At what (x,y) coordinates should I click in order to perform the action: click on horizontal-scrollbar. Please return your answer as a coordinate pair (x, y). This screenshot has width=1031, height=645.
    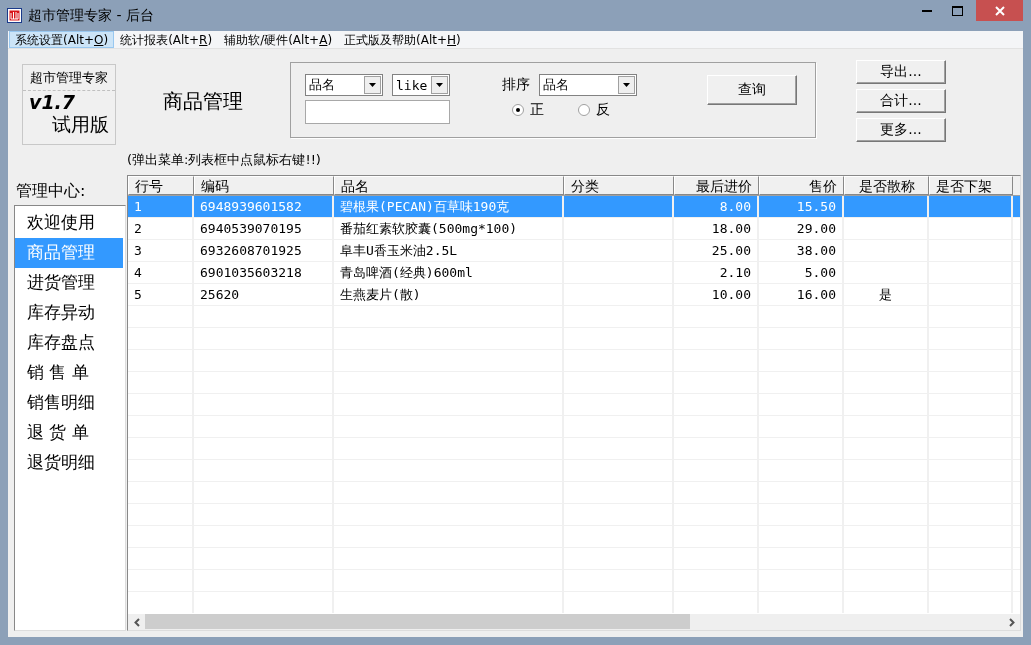
    Looking at the image, I should click on (574, 621).